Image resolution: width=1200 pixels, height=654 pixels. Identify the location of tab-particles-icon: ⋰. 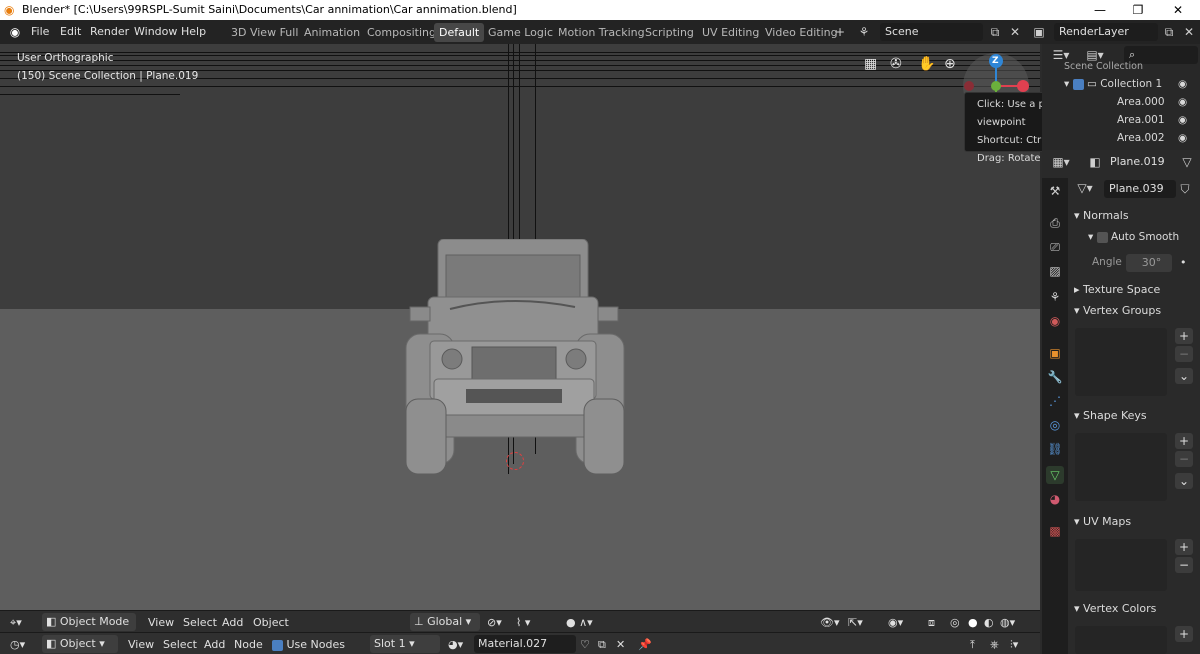
(1055, 401).